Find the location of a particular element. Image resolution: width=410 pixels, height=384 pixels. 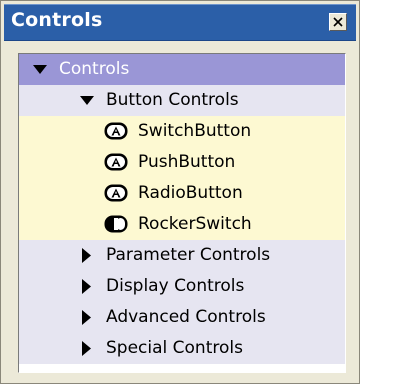

tree-item-label: SwitchButton is located at coordinates (195, 131).